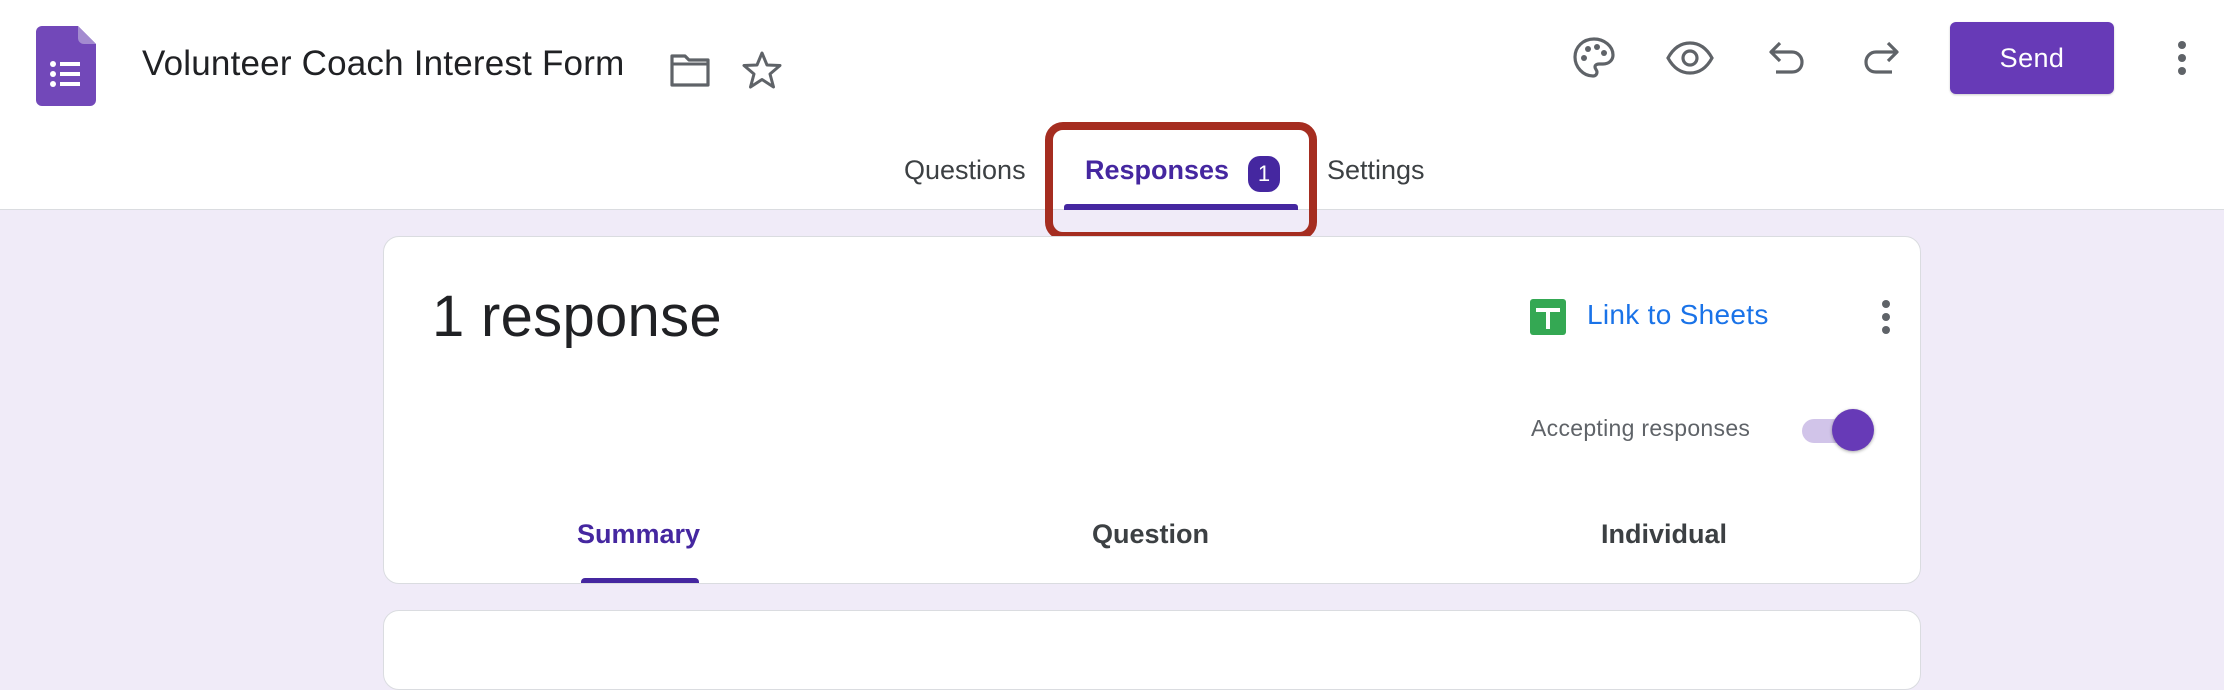 The width and height of the screenshot is (2224, 690). I want to click on star-icon, so click(762, 70).